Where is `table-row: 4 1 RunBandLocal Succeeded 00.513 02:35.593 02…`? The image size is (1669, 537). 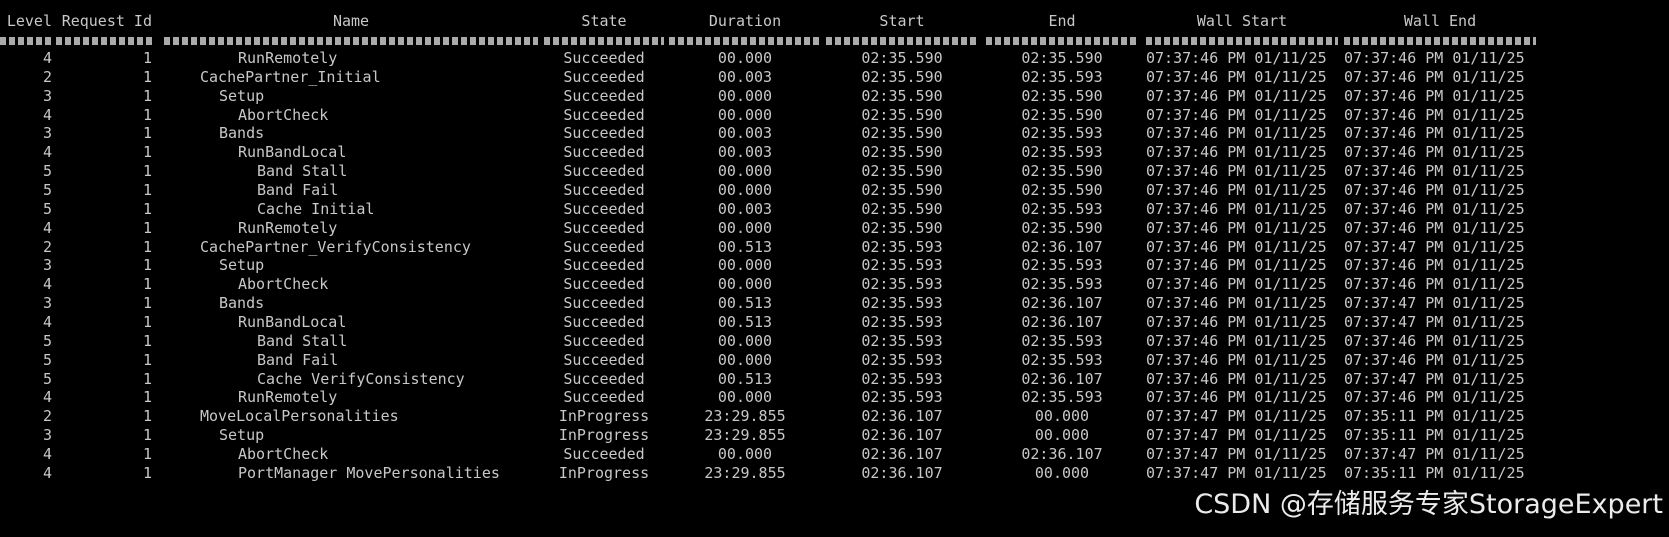 table-row: 4 1 RunBandLocal Succeeded 00.513 02:35.593 02… is located at coordinates (834, 322).